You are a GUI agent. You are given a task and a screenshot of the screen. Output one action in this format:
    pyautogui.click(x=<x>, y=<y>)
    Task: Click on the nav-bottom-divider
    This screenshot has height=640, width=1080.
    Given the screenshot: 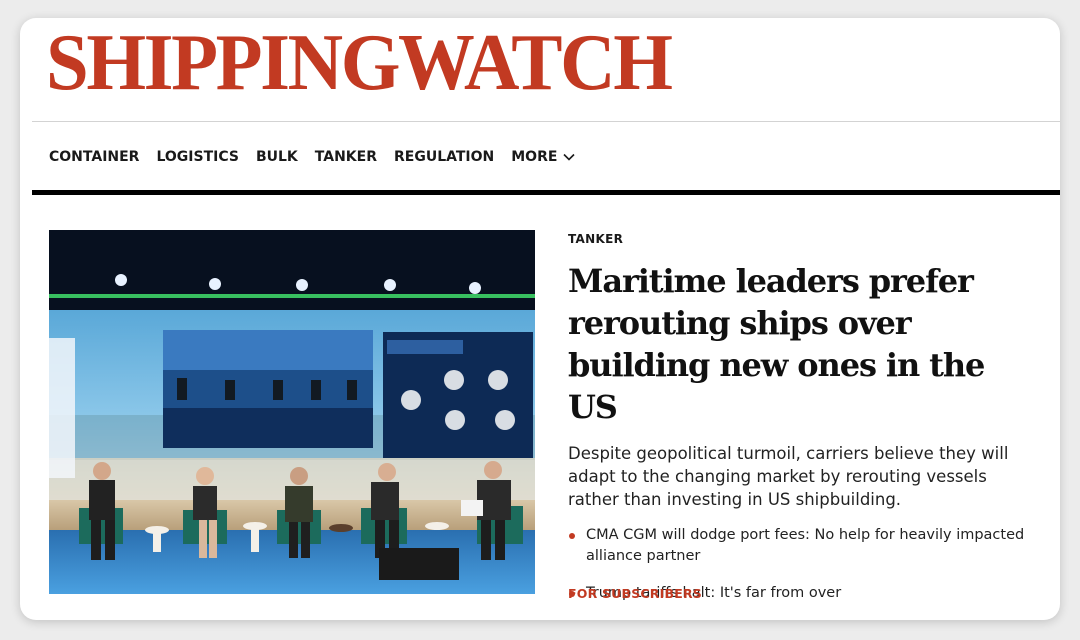 What is the action you would take?
    pyautogui.click(x=546, y=192)
    